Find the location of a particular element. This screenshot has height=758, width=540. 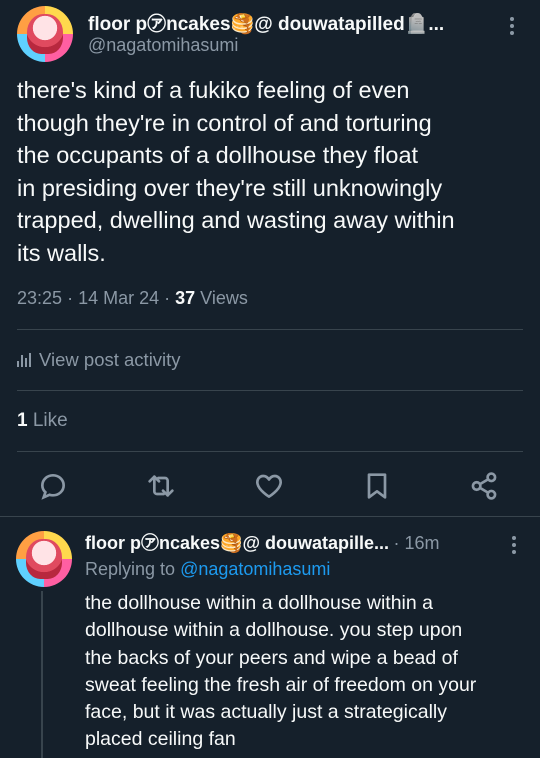

post-time: 23:25 is located at coordinates (39, 298).